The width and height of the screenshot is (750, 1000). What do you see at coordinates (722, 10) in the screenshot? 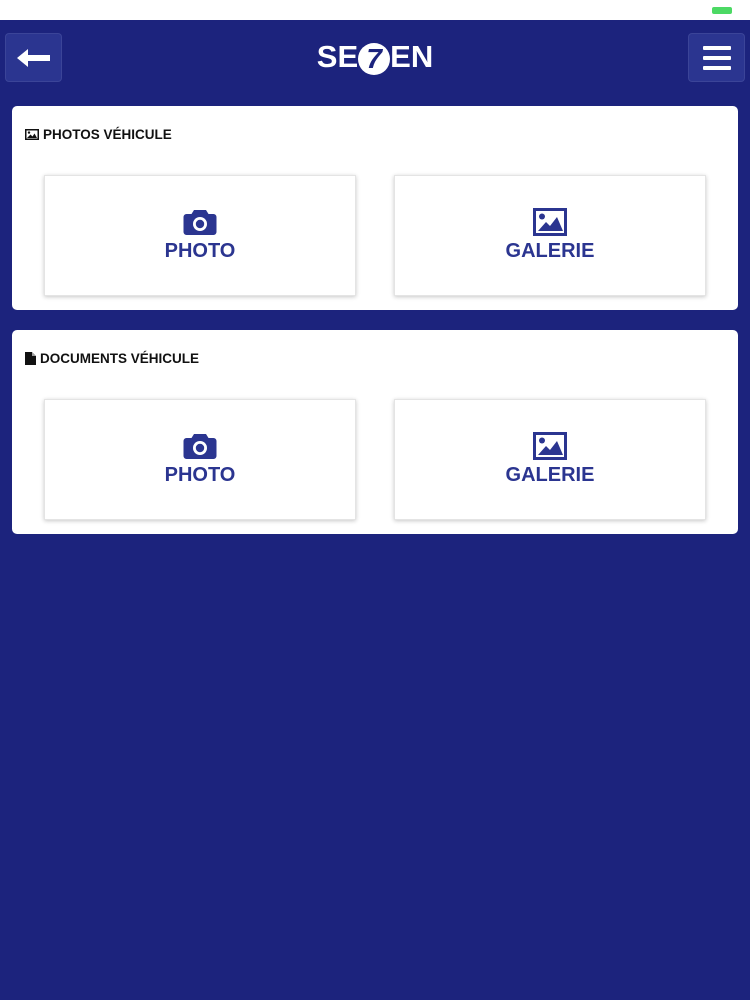
I see `battery-icon` at bounding box center [722, 10].